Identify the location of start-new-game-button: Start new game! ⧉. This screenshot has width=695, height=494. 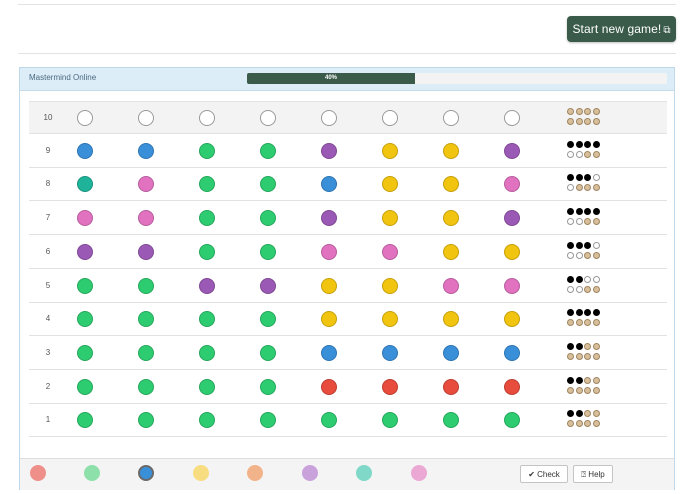
(621, 29).